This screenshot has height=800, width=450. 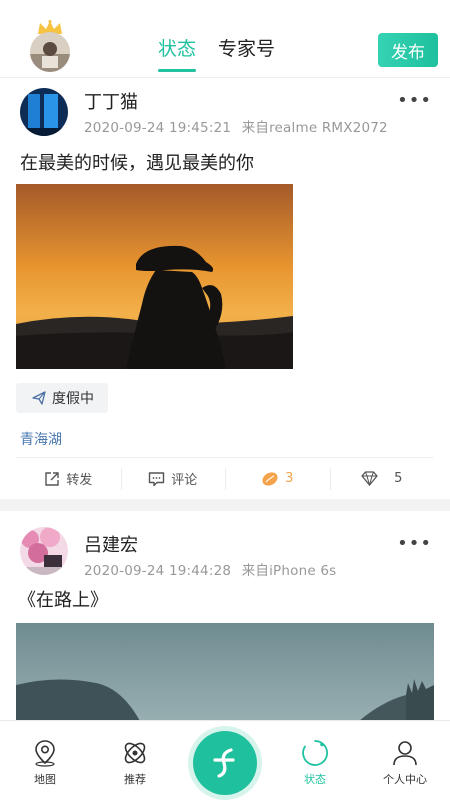 What do you see at coordinates (45, 779) in the screenshot?
I see `nav-label-map: 地图` at bounding box center [45, 779].